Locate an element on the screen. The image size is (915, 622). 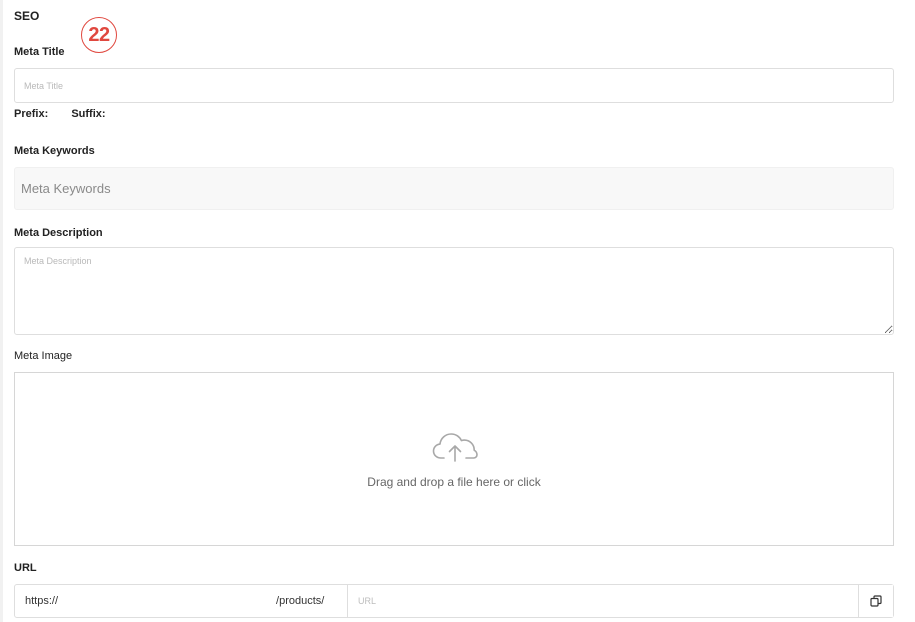
copy-icon is located at coordinates (876, 601).